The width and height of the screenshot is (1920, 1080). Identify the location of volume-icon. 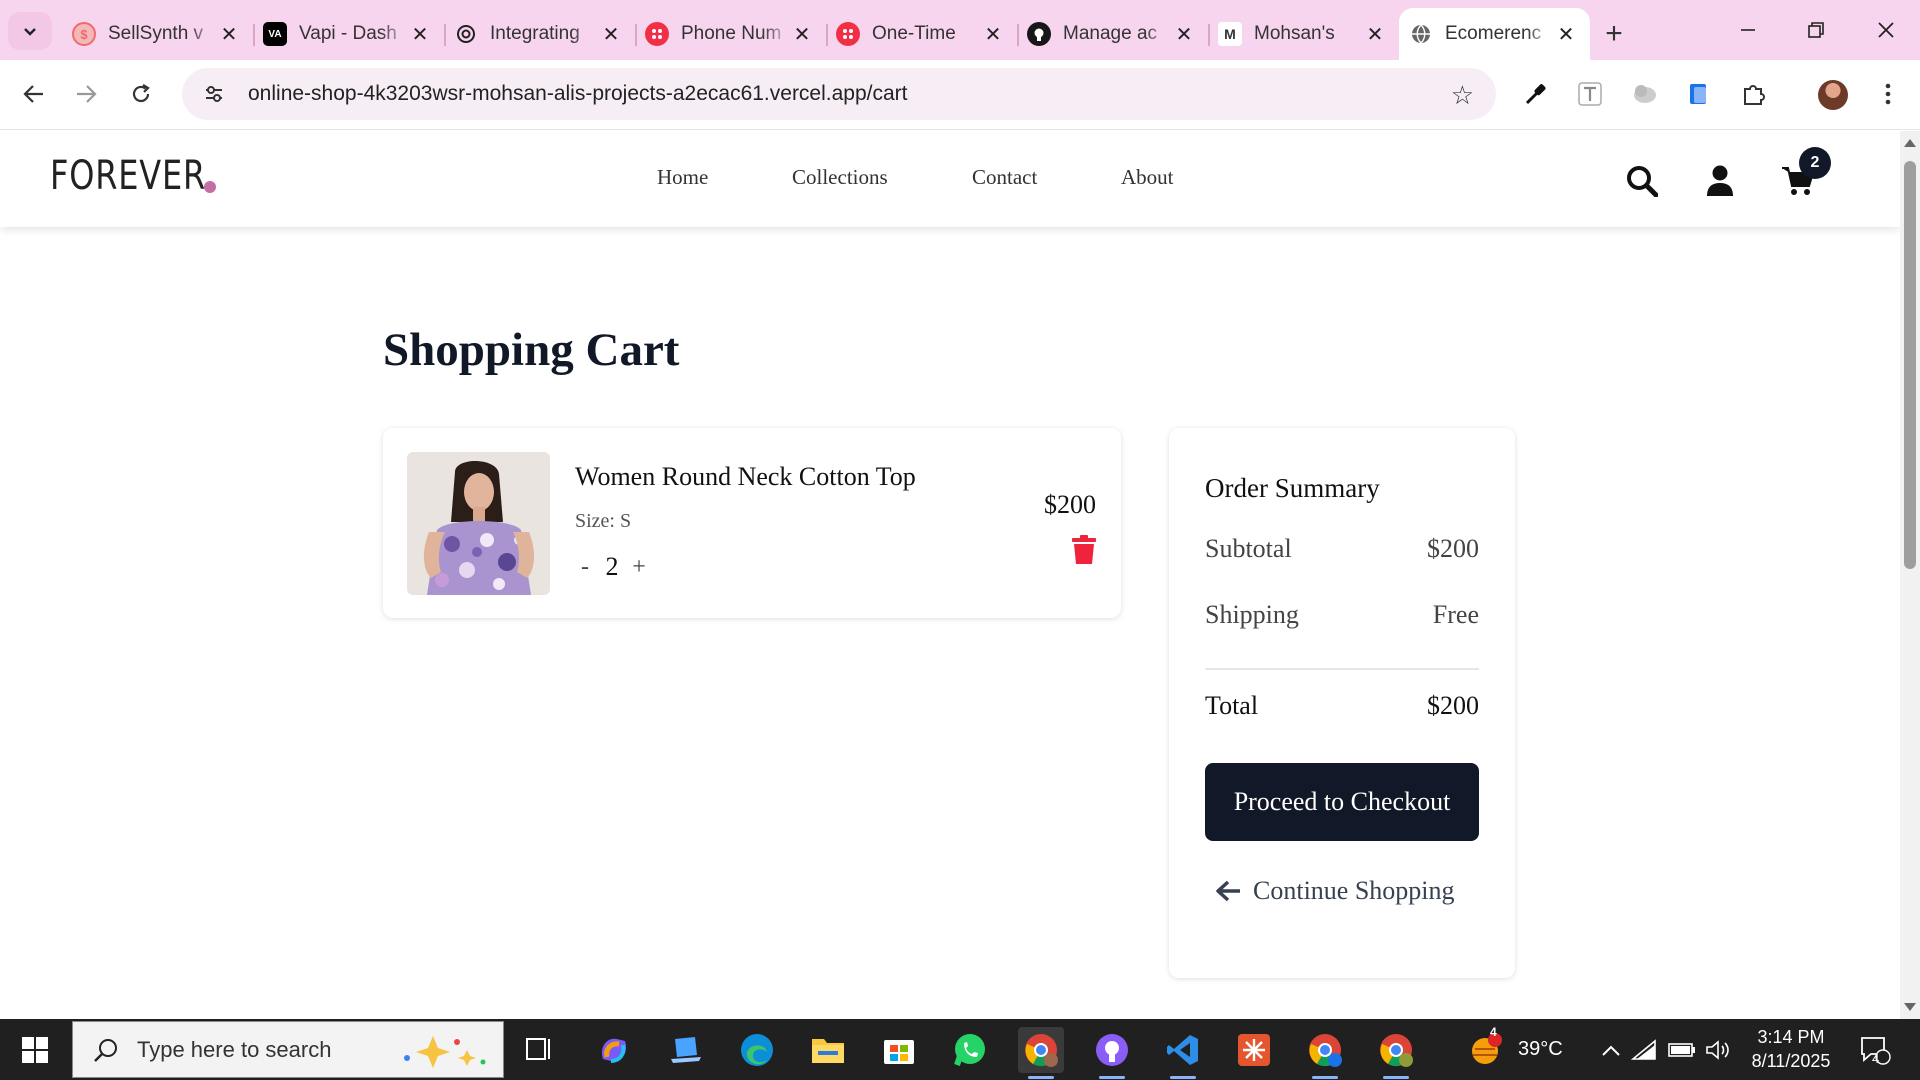
(1718, 1050).